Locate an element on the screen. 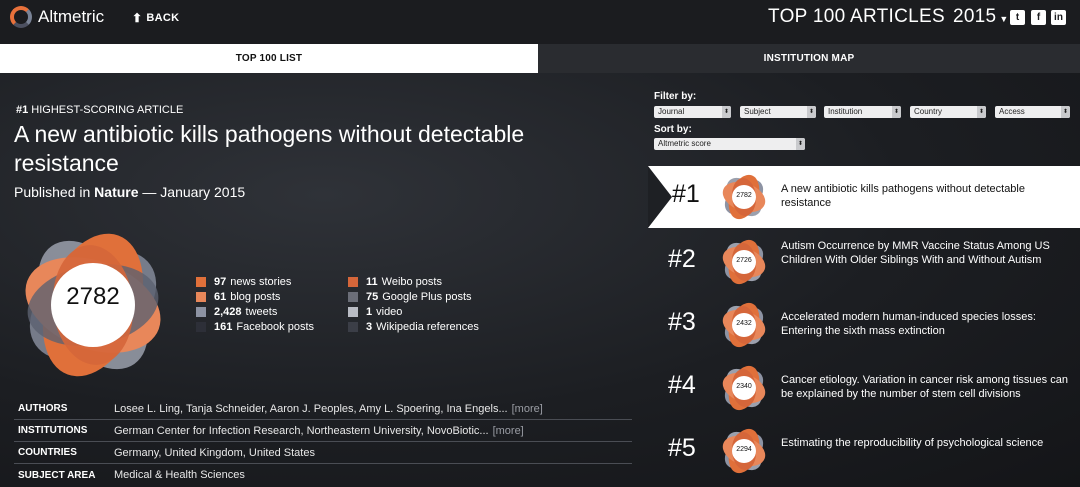  page-title-main: TOP 100 ARTICLES is located at coordinates (856, 16).